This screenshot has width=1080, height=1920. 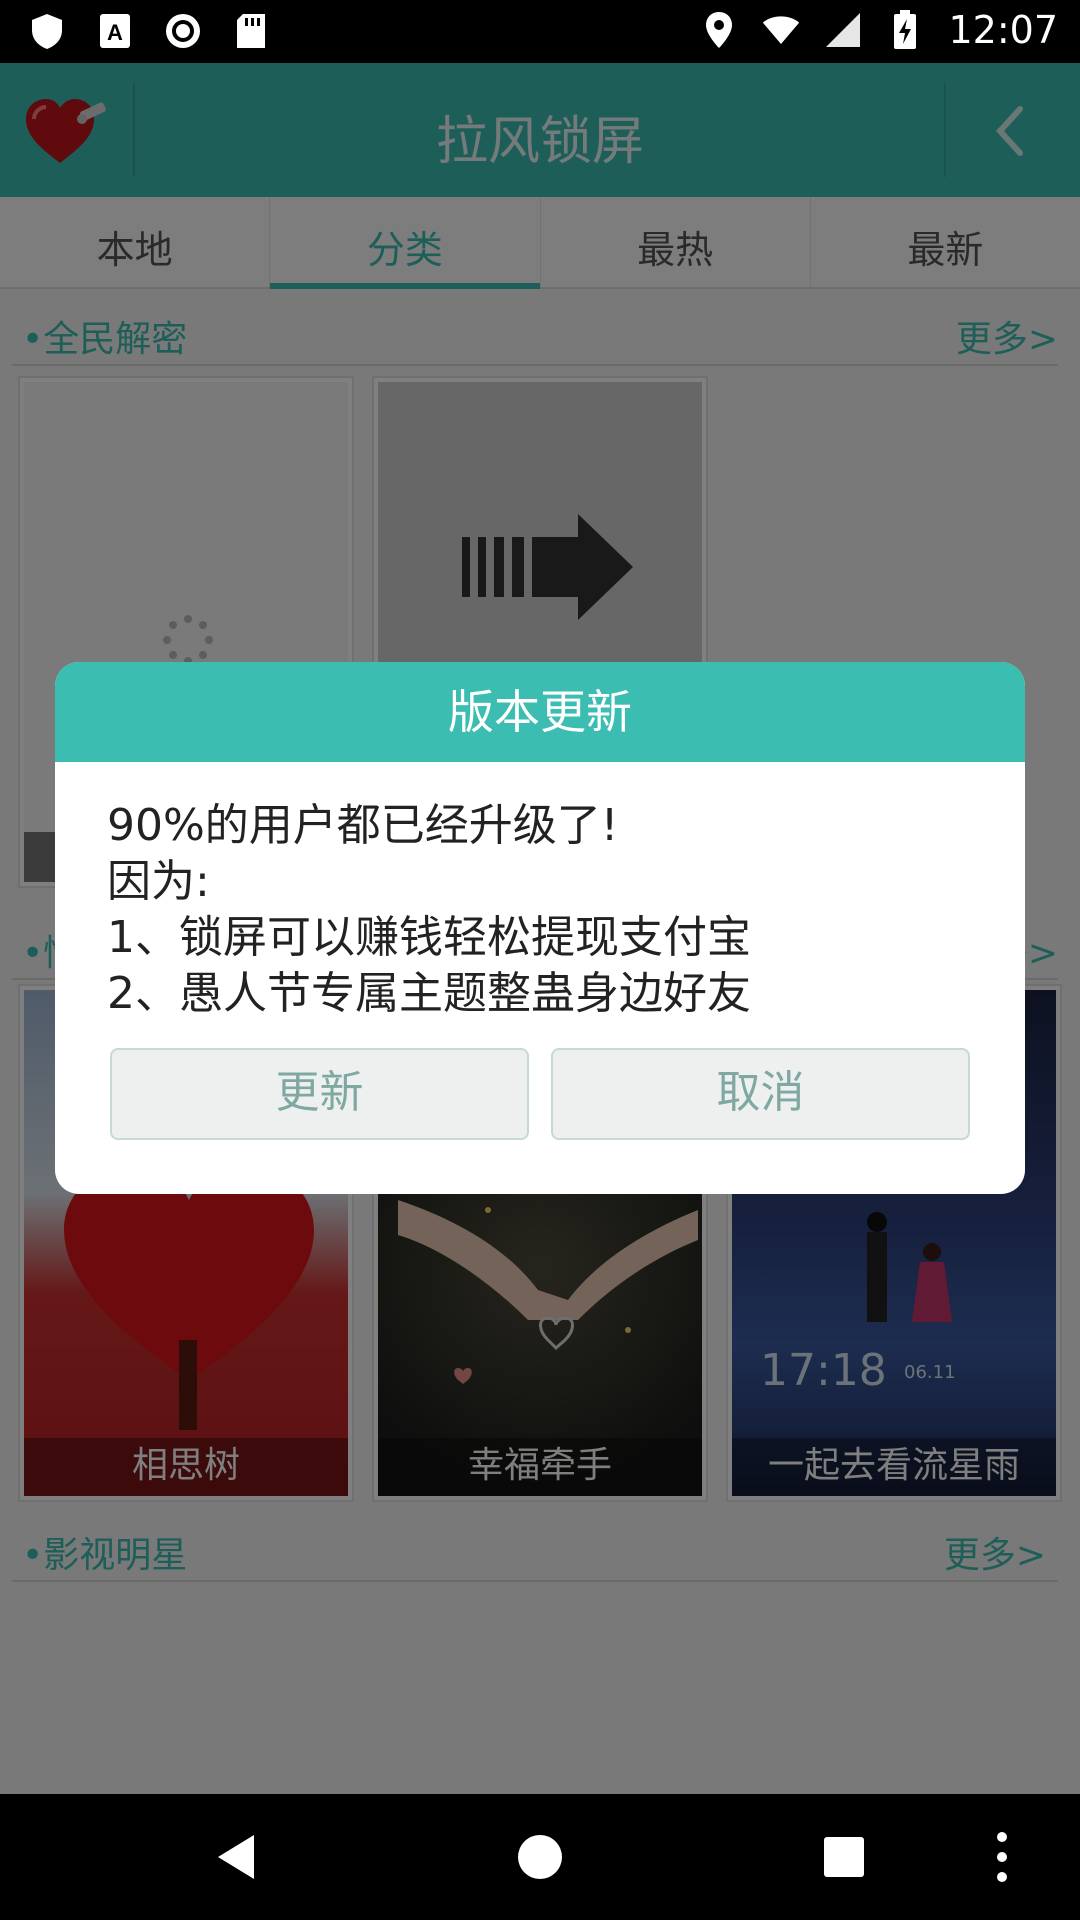 I want to click on recents-square-icon, so click(x=844, y=1857).